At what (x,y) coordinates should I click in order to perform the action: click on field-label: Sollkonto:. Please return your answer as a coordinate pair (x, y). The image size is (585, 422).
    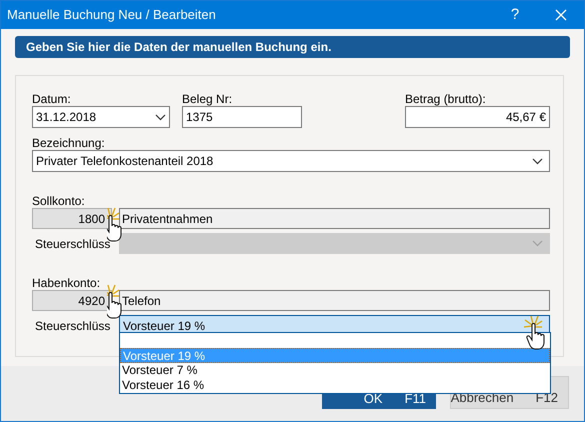
    Looking at the image, I should click on (59, 200).